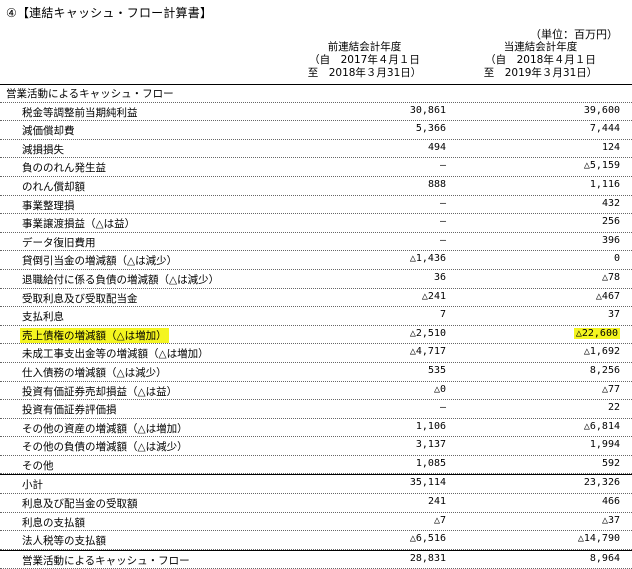 The image size is (632, 569). I want to click on table-row: 投資有価証券売却損益（△は益） △0 △77, so click(316, 391).